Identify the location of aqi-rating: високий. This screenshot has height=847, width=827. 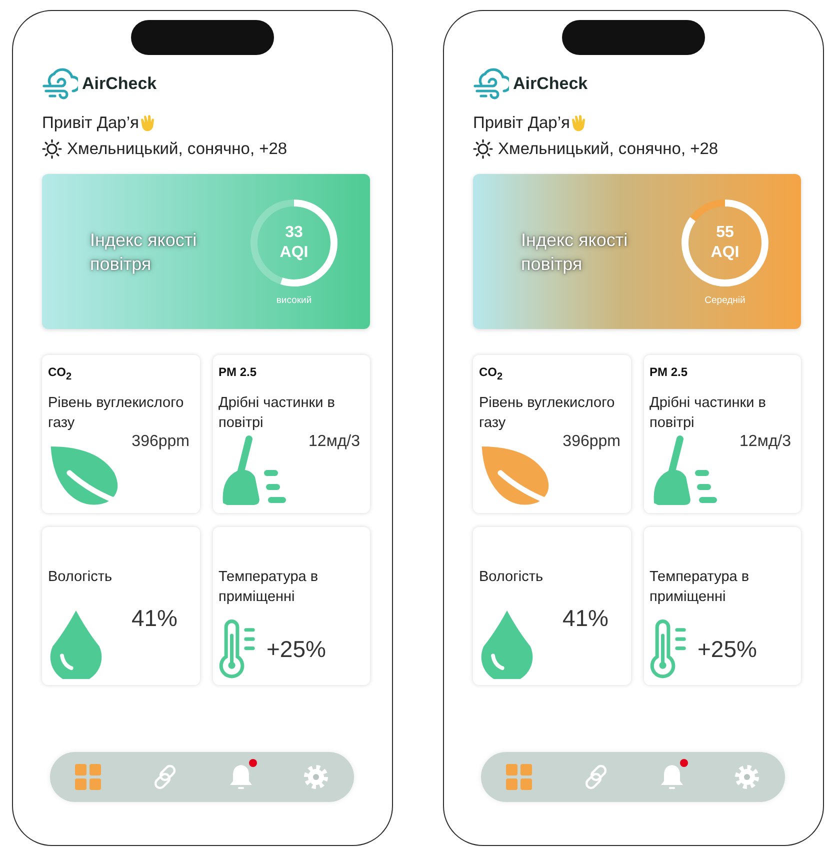
(294, 300).